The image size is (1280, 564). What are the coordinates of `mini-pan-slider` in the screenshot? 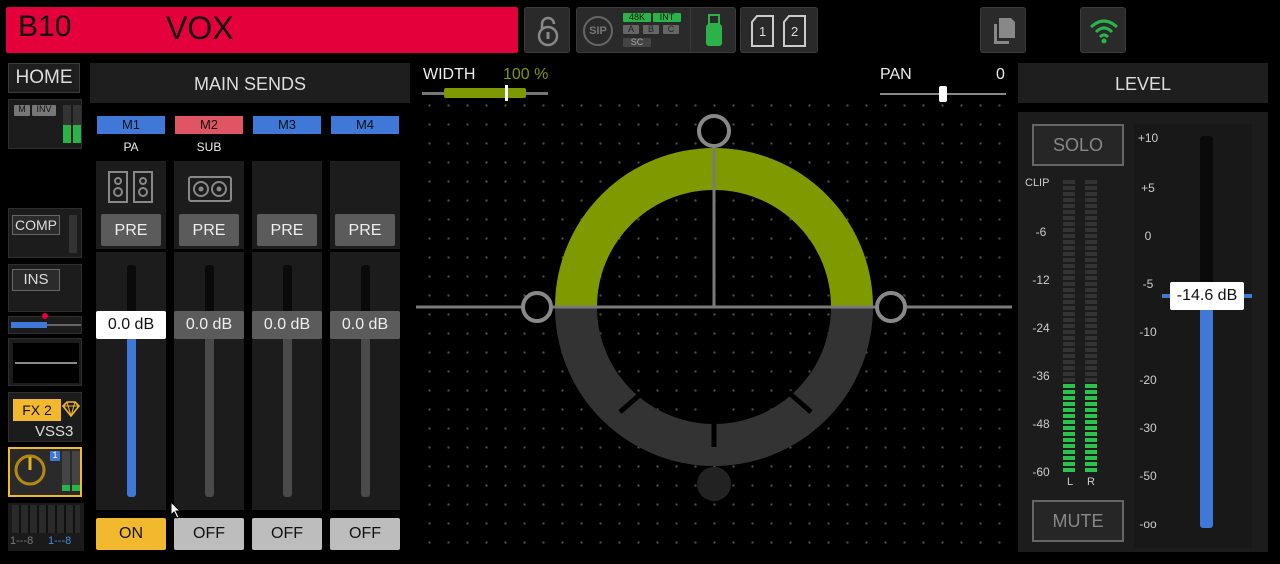 It's located at (45, 323).